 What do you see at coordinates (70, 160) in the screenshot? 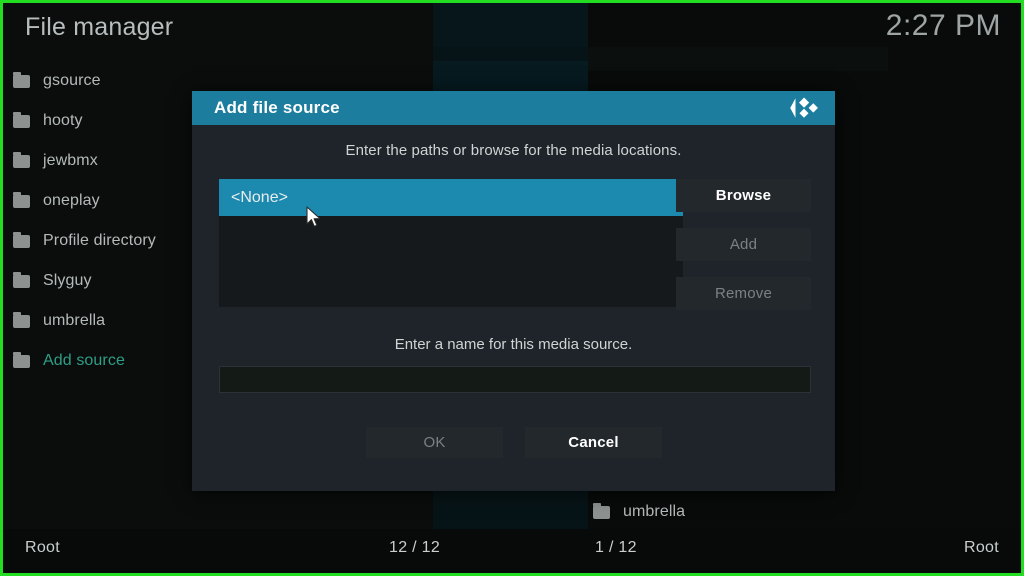
I see `sidebar-item-label: jewbmx` at bounding box center [70, 160].